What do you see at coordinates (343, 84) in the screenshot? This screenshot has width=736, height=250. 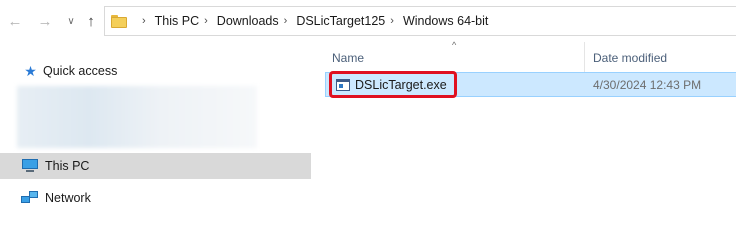 I see `application-icon` at bounding box center [343, 84].